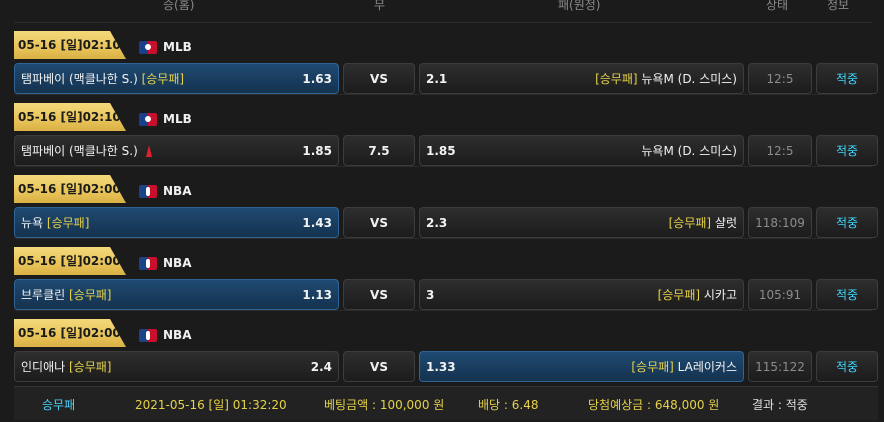 This screenshot has width=884, height=422. I want to click on home-odds-button: 뉴욕 [승무패] 1.43, so click(176, 222).